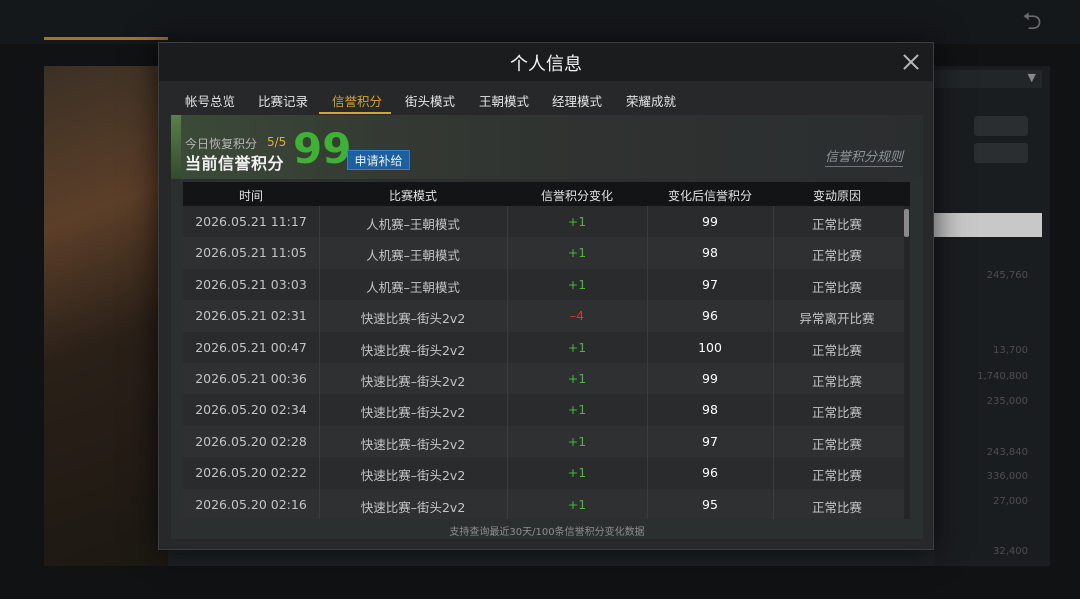 This screenshot has width=1080, height=599. What do you see at coordinates (1007, 452) in the screenshot?
I see `background-value: 243,840` at bounding box center [1007, 452].